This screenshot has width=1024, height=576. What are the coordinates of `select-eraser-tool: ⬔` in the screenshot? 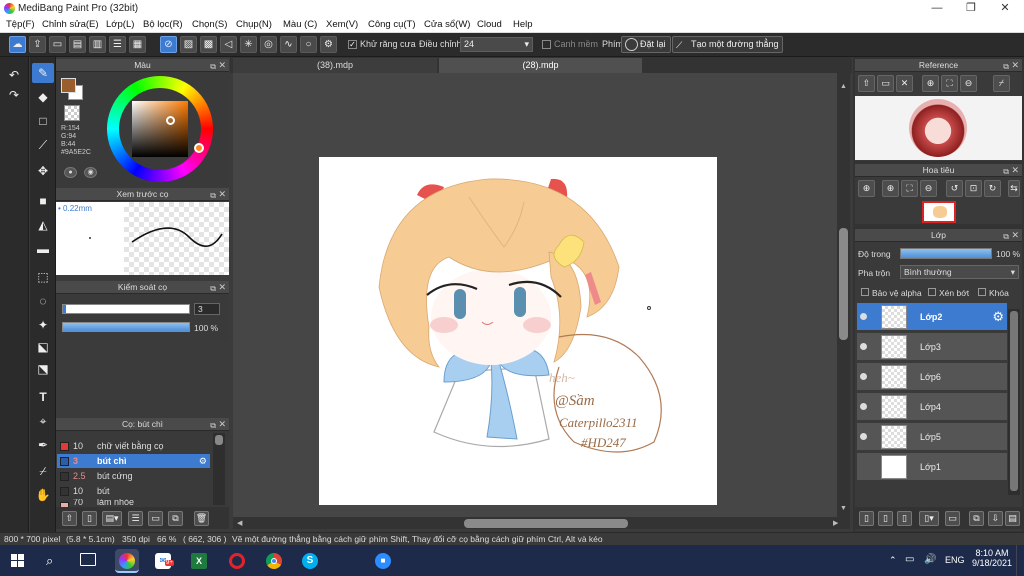 It's located at (43, 369).